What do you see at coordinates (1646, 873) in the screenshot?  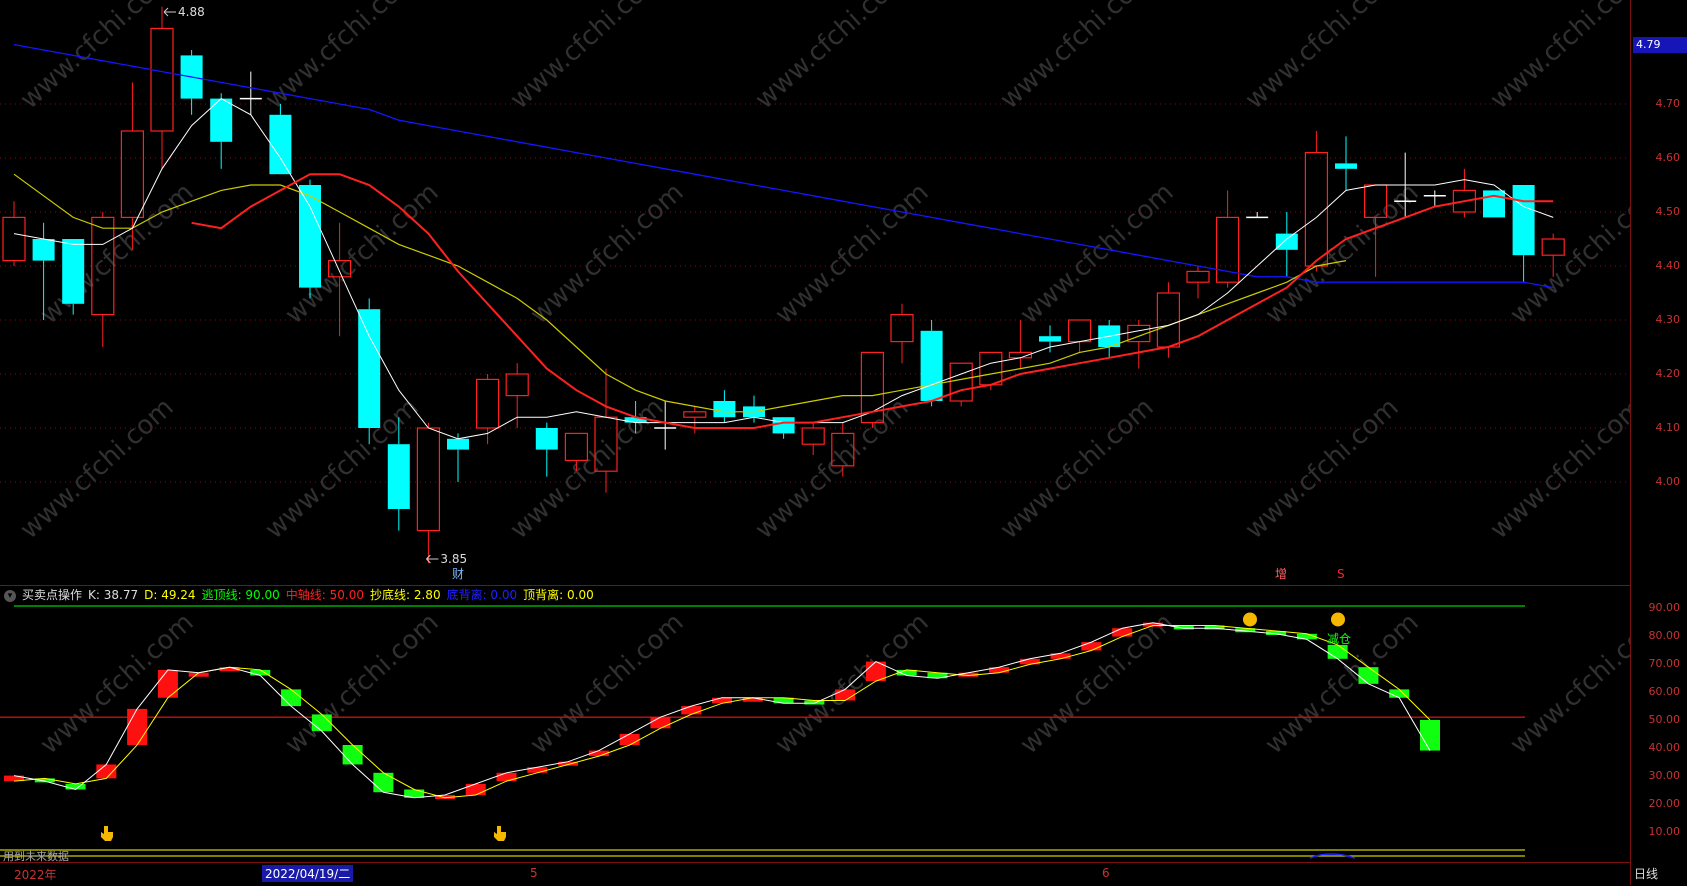 I see `period-selector: 日线` at bounding box center [1646, 873].